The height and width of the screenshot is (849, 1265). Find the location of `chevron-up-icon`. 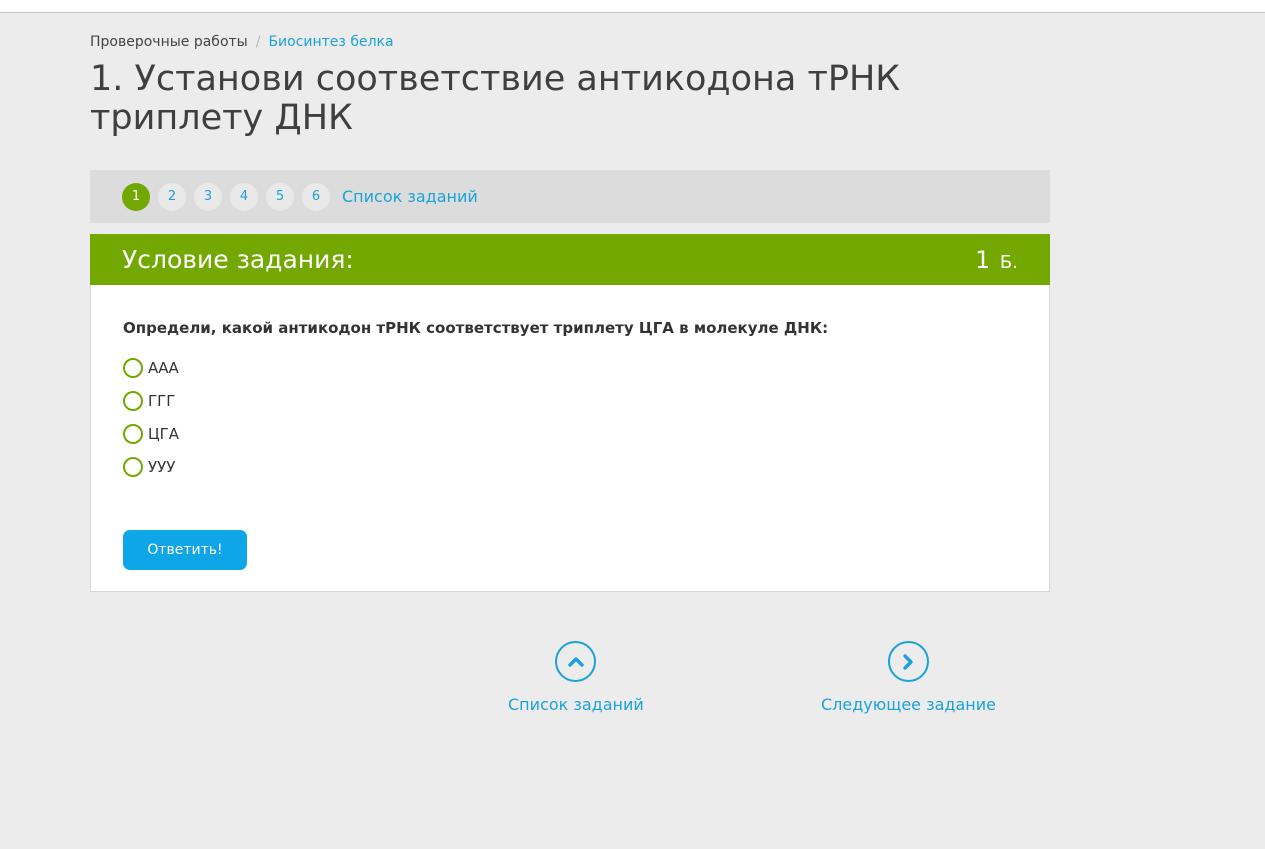

chevron-up-icon is located at coordinates (576, 661).